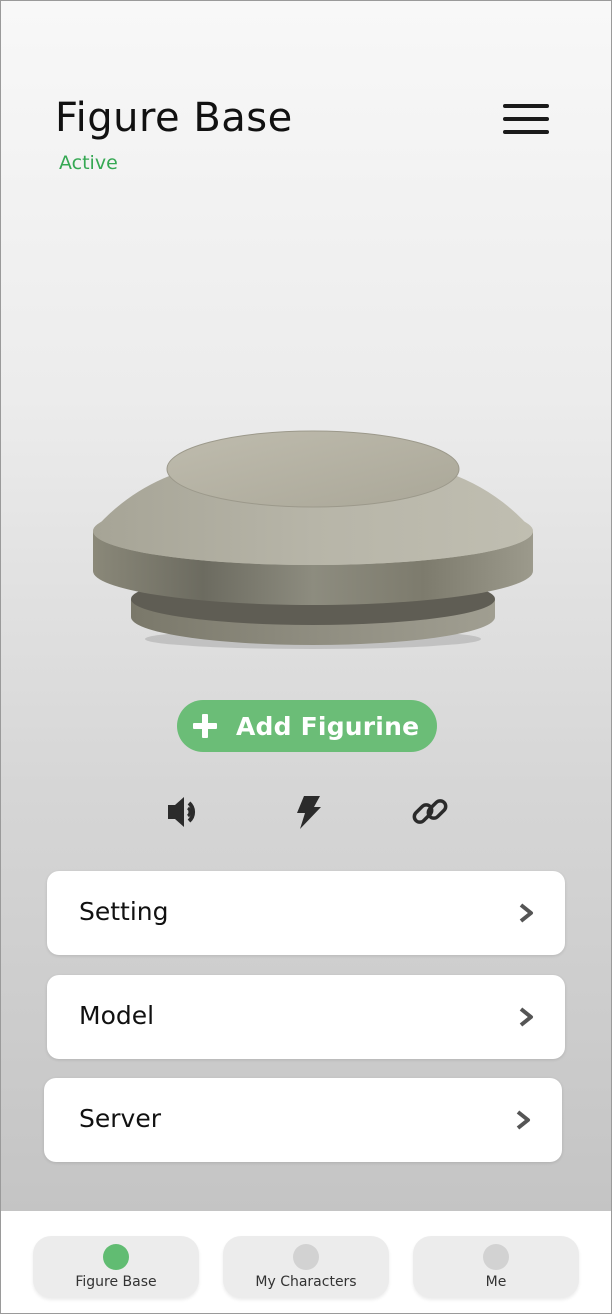 The image size is (614, 1316). Describe the element at coordinates (205, 726) in the screenshot. I see `plus-icon` at that location.